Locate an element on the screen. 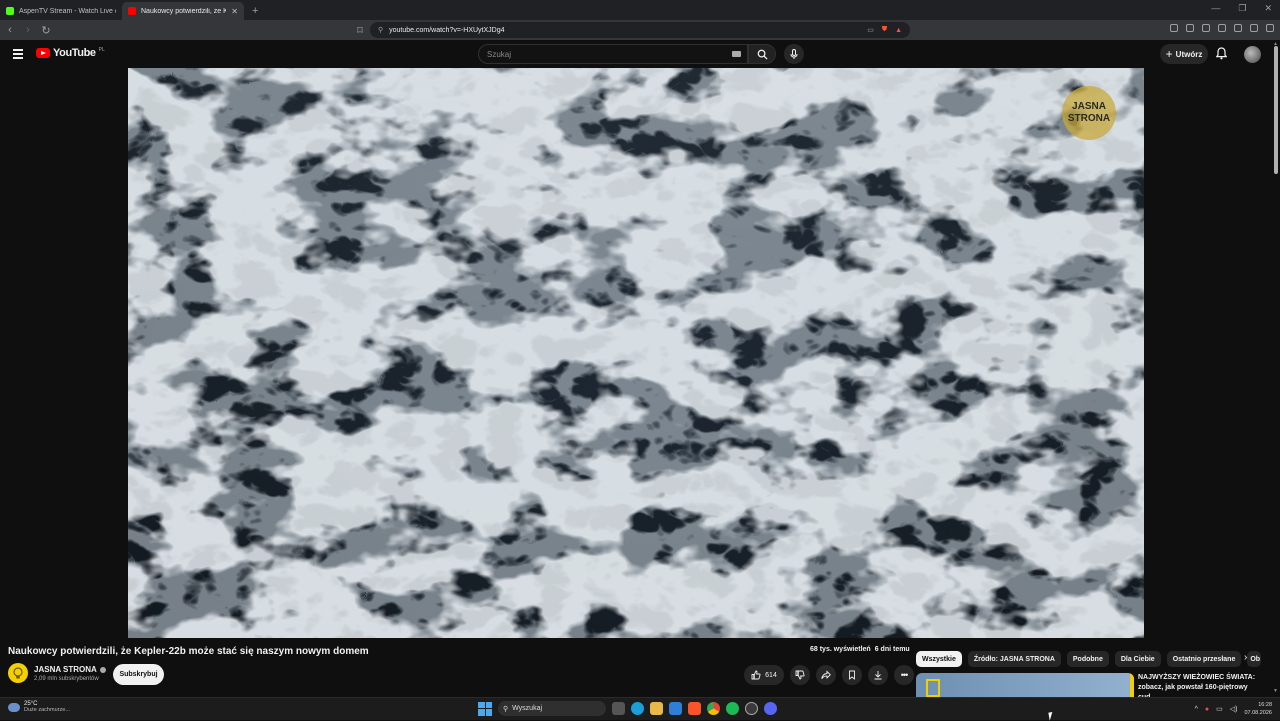 The height and width of the screenshot is (721, 1280). youtube-favicon-icon is located at coordinates (132, 11).